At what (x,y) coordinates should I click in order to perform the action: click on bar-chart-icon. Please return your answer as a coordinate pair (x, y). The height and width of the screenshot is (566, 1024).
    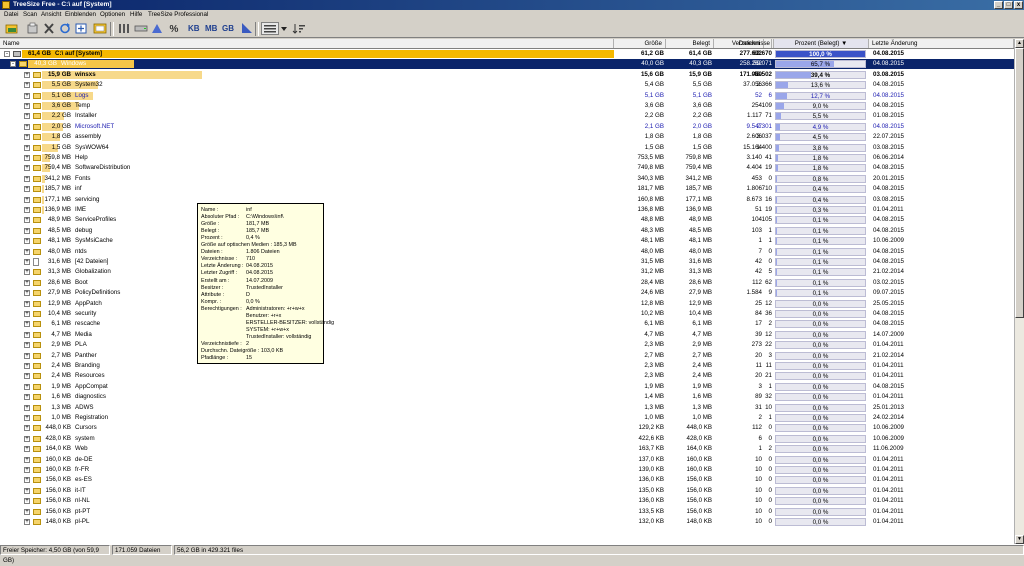
    Looking at the image, I should click on (247, 28).